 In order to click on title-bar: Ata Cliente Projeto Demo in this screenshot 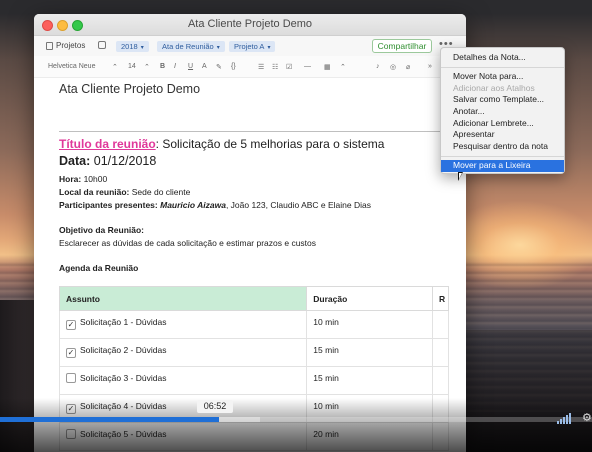, I will do `click(250, 25)`.